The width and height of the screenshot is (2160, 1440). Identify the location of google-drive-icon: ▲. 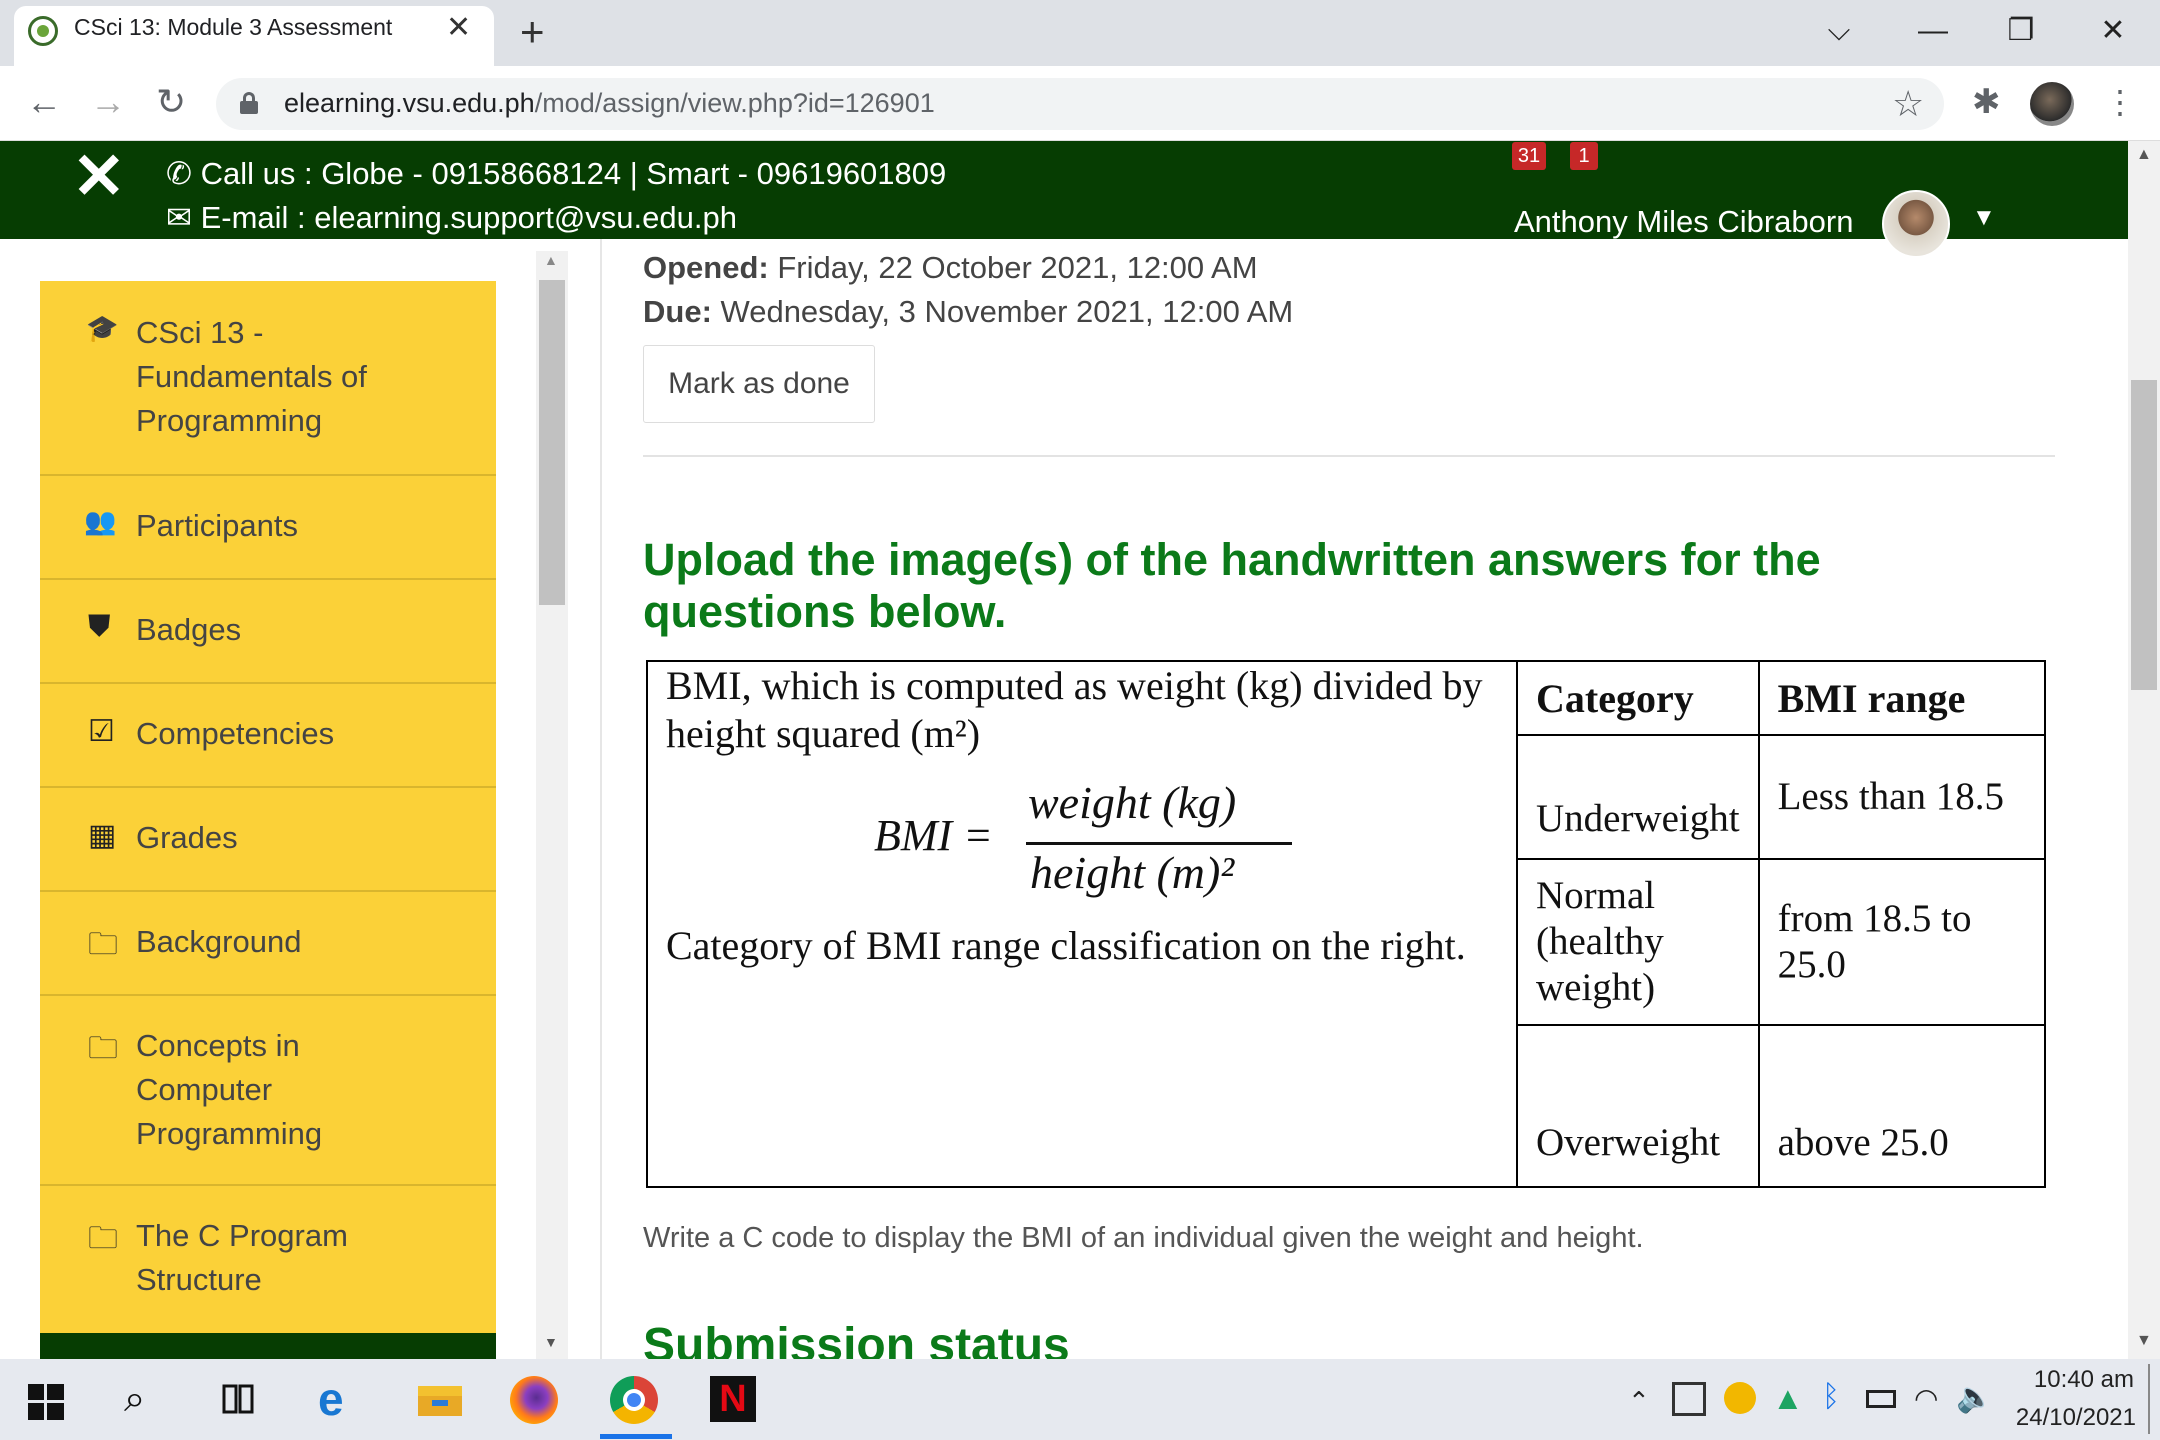
(1788, 1398).